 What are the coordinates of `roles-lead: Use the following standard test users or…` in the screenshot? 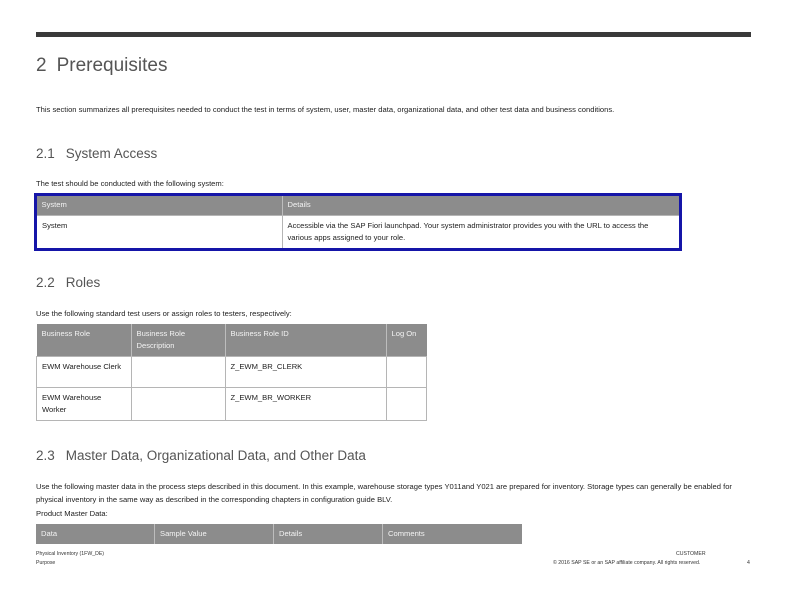 It's located at (164, 313).